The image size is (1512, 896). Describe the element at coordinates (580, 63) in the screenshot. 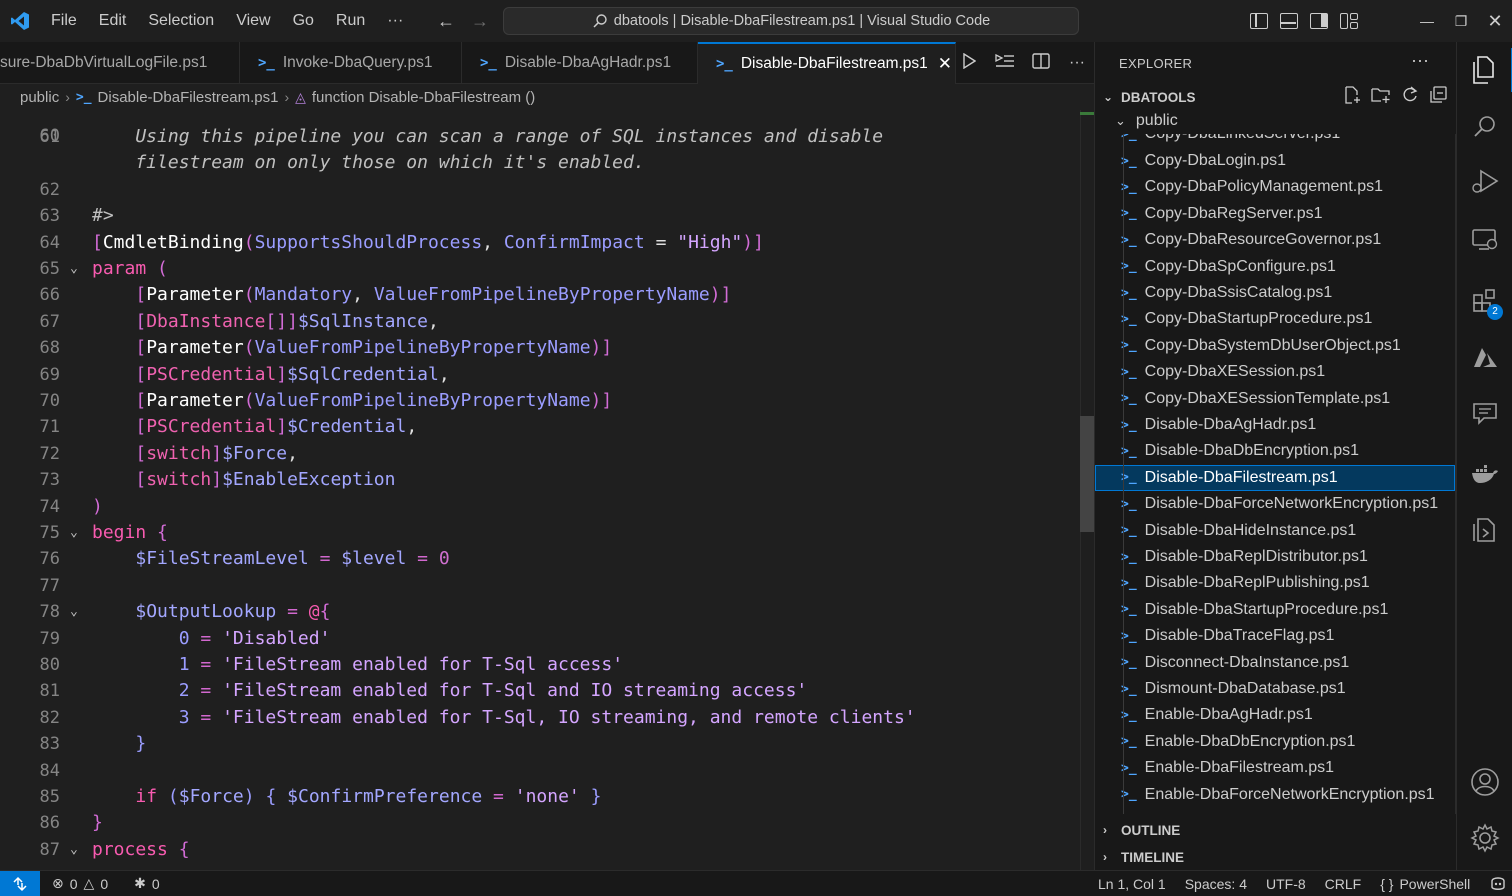

I see `tab-disable-dbaaghadr: >_ Disable-DbaAgHadr.ps1` at that location.